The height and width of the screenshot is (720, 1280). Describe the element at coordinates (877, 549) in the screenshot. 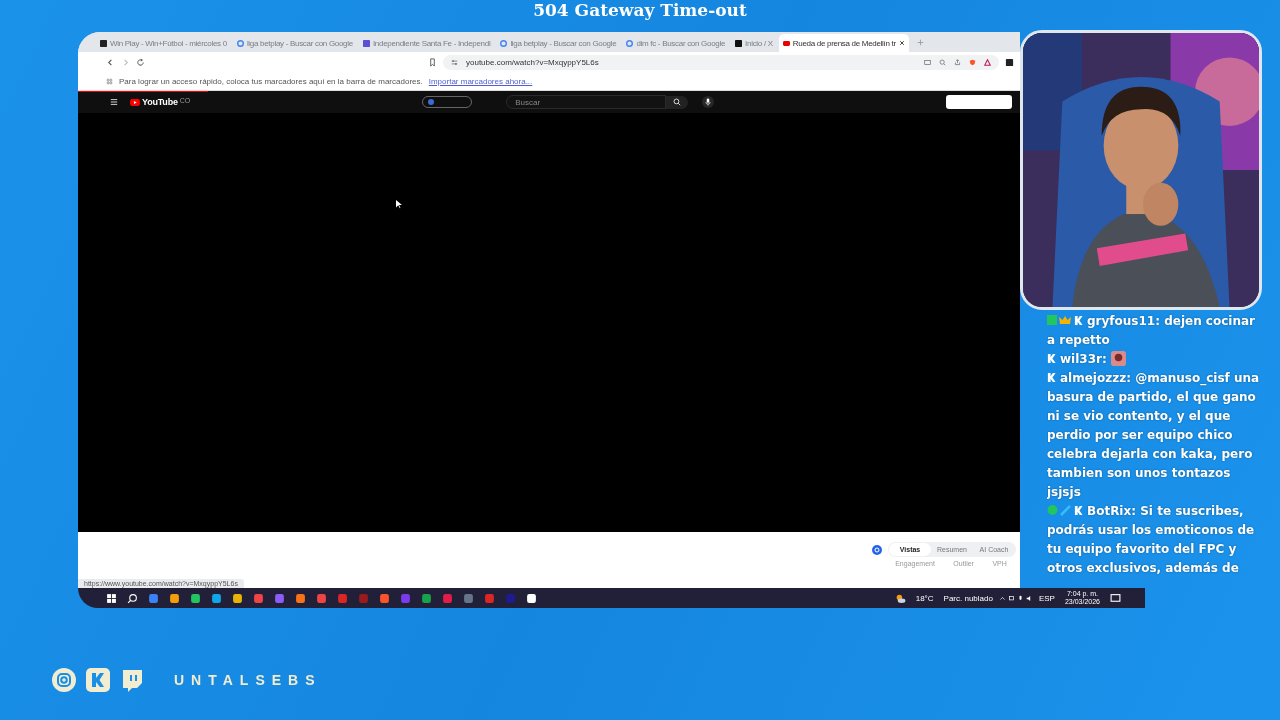

I see `extension-logo-icon` at that location.